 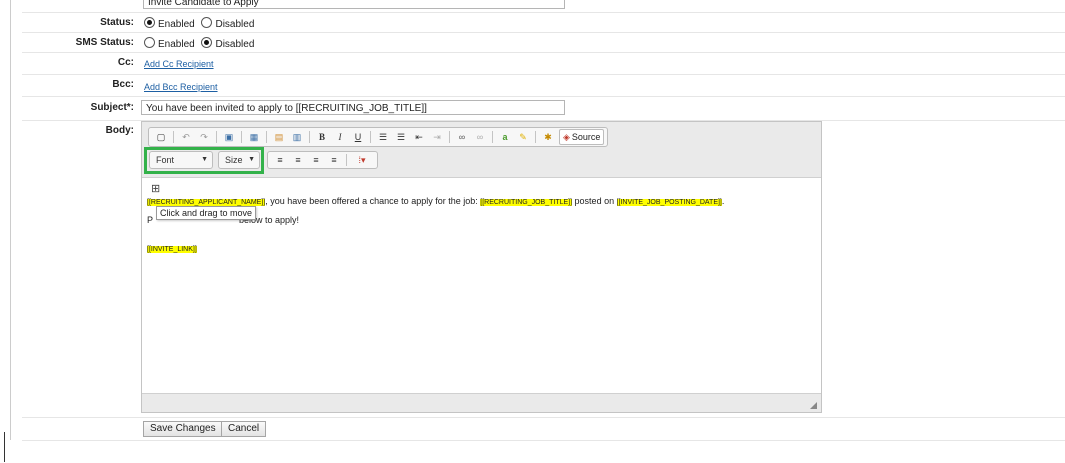 I want to click on font-size-highlight-box, so click(x=204, y=160).